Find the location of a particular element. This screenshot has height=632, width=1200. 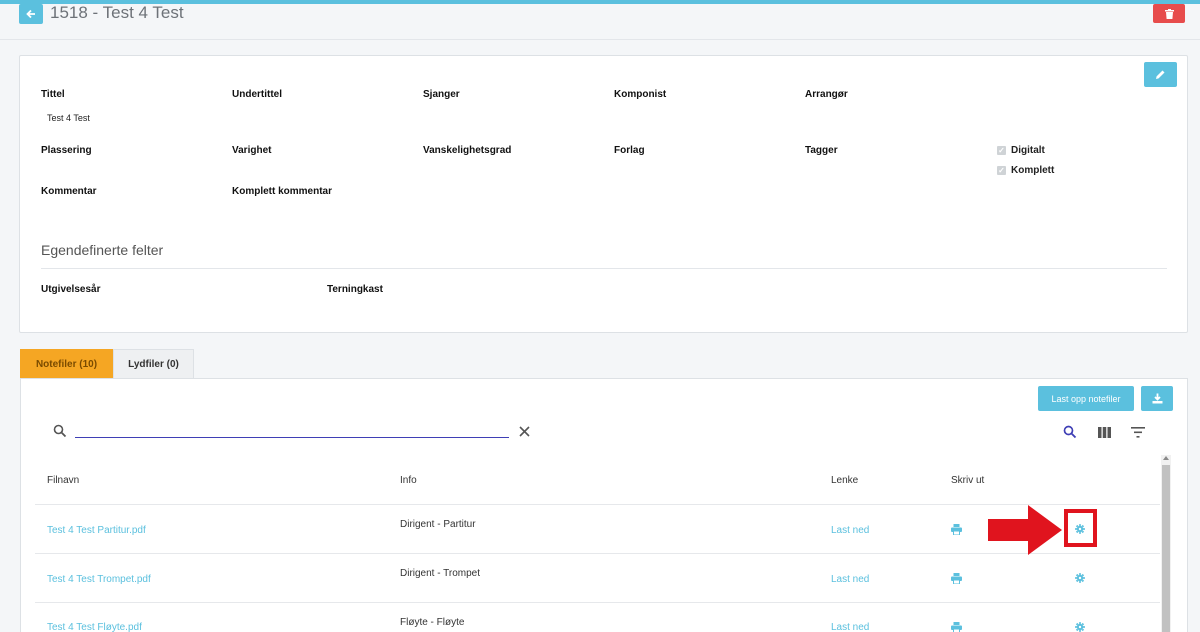

checkbox-komplett: ✓ Komplett is located at coordinates (1025, 170).